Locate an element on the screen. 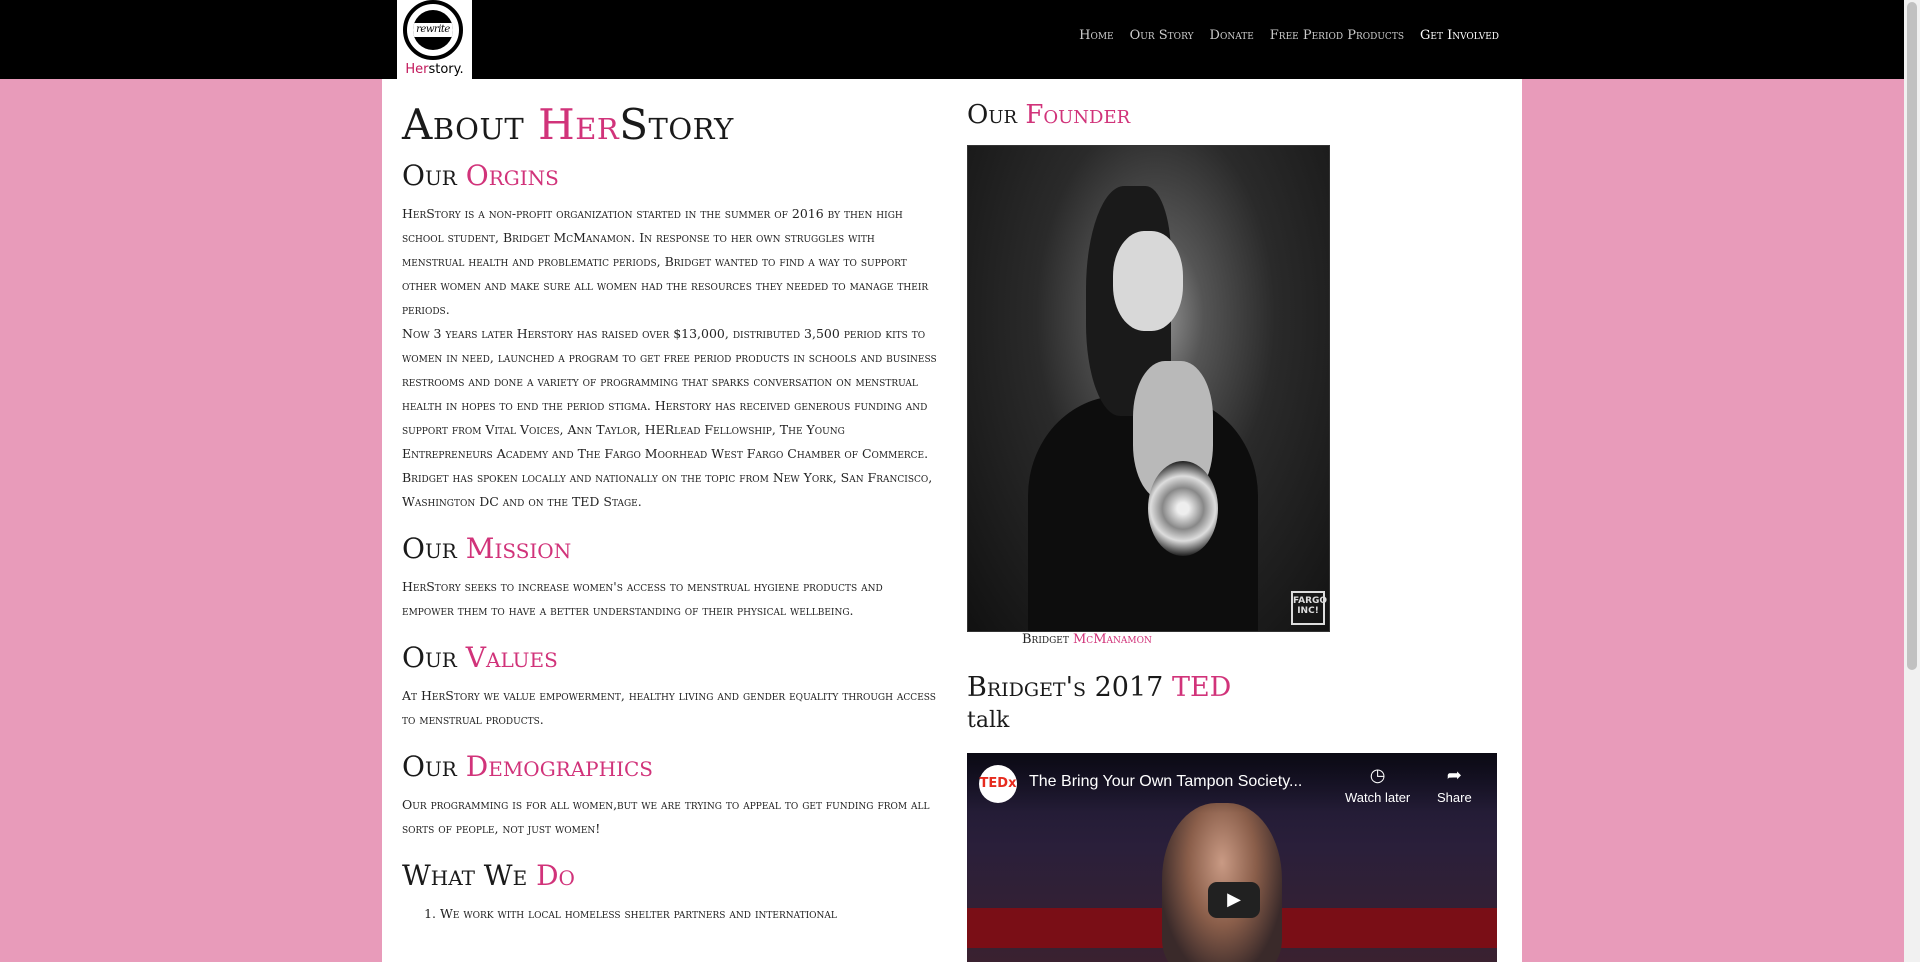 The width and height of the screenshot is (1920, 962). logo-circle-text: rewrite is located at coordinates (433, 30).